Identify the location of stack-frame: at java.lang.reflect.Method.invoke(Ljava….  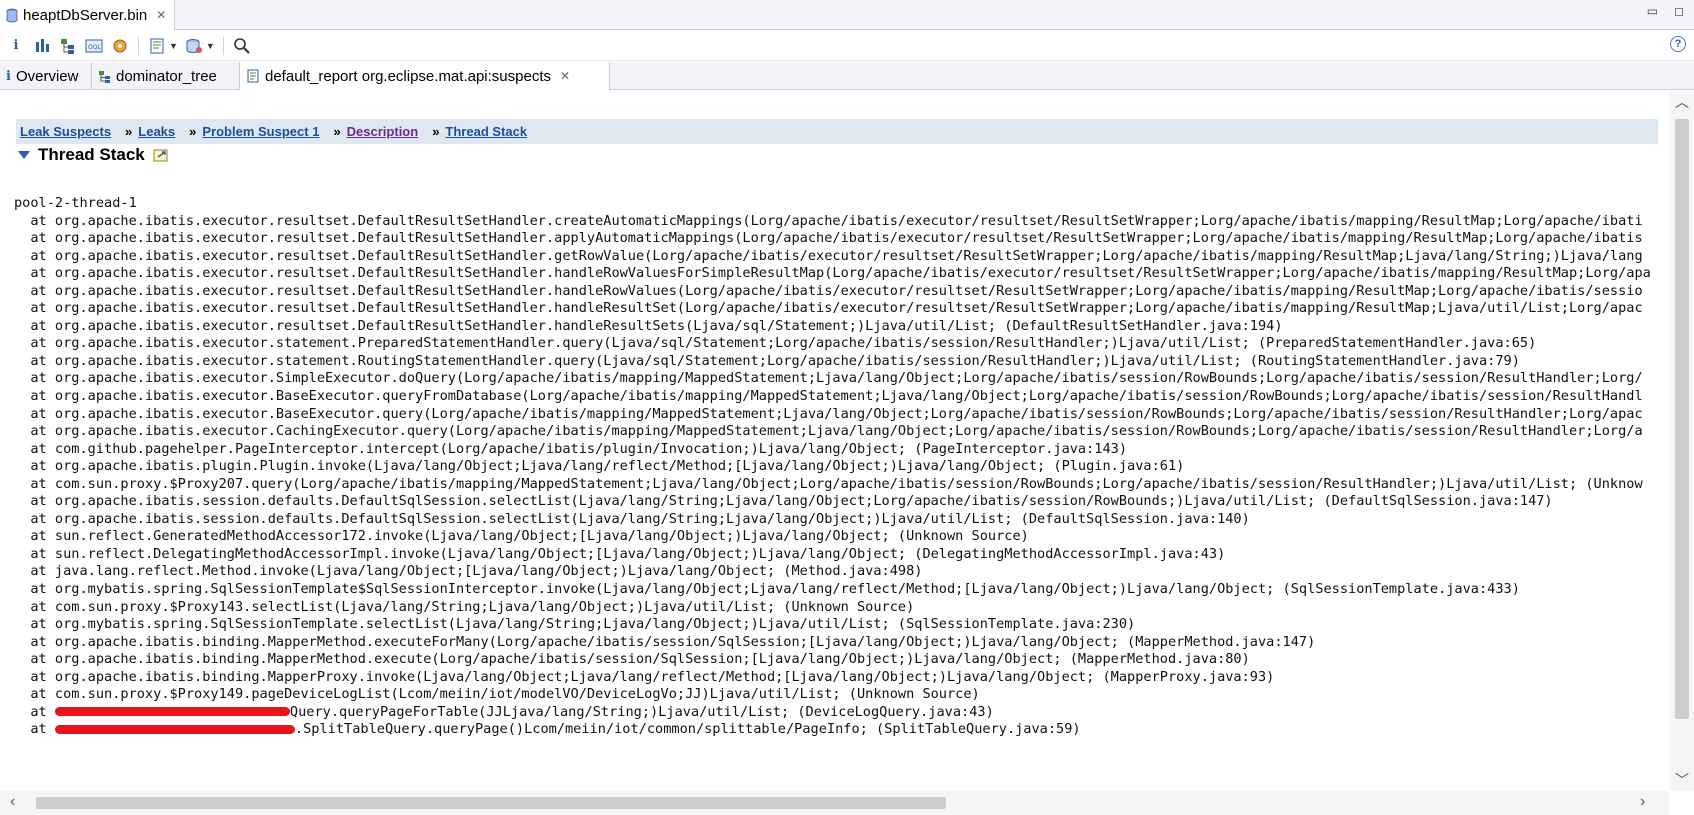
(468, 571).